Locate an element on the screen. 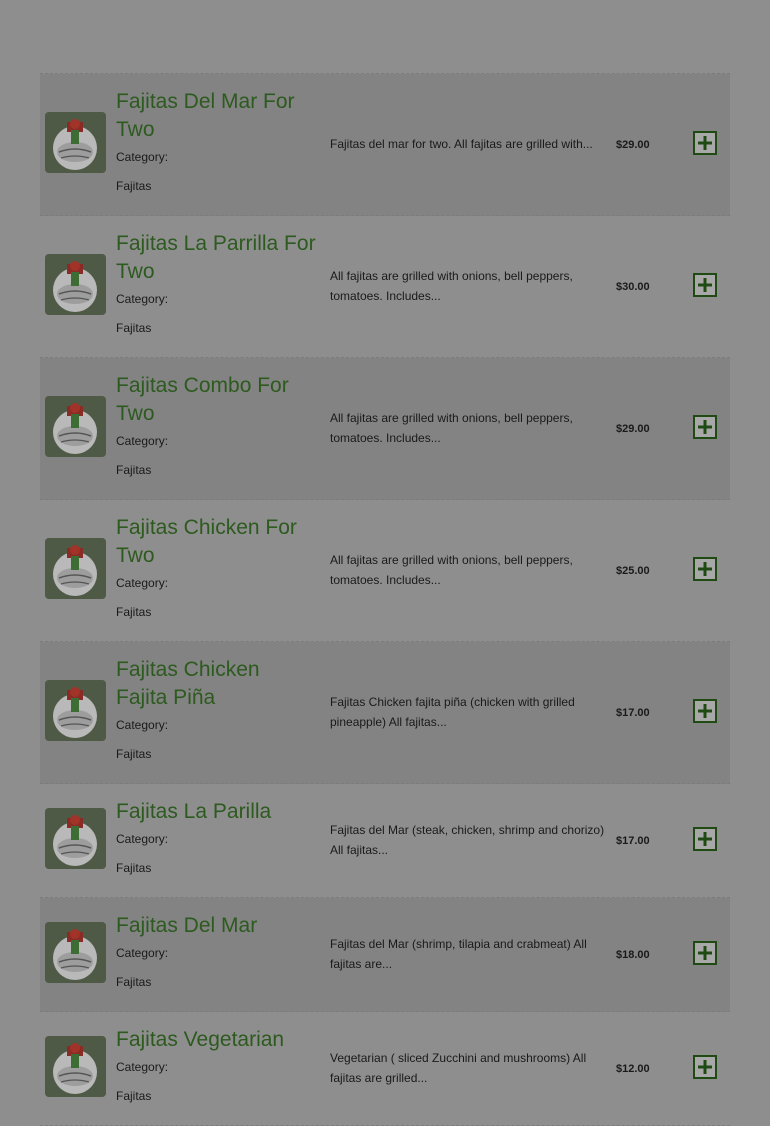 This screenshot has height=1126, width=770. menu-item-name: Fajitas Chicken For Two is located at coordinates (216, 542).